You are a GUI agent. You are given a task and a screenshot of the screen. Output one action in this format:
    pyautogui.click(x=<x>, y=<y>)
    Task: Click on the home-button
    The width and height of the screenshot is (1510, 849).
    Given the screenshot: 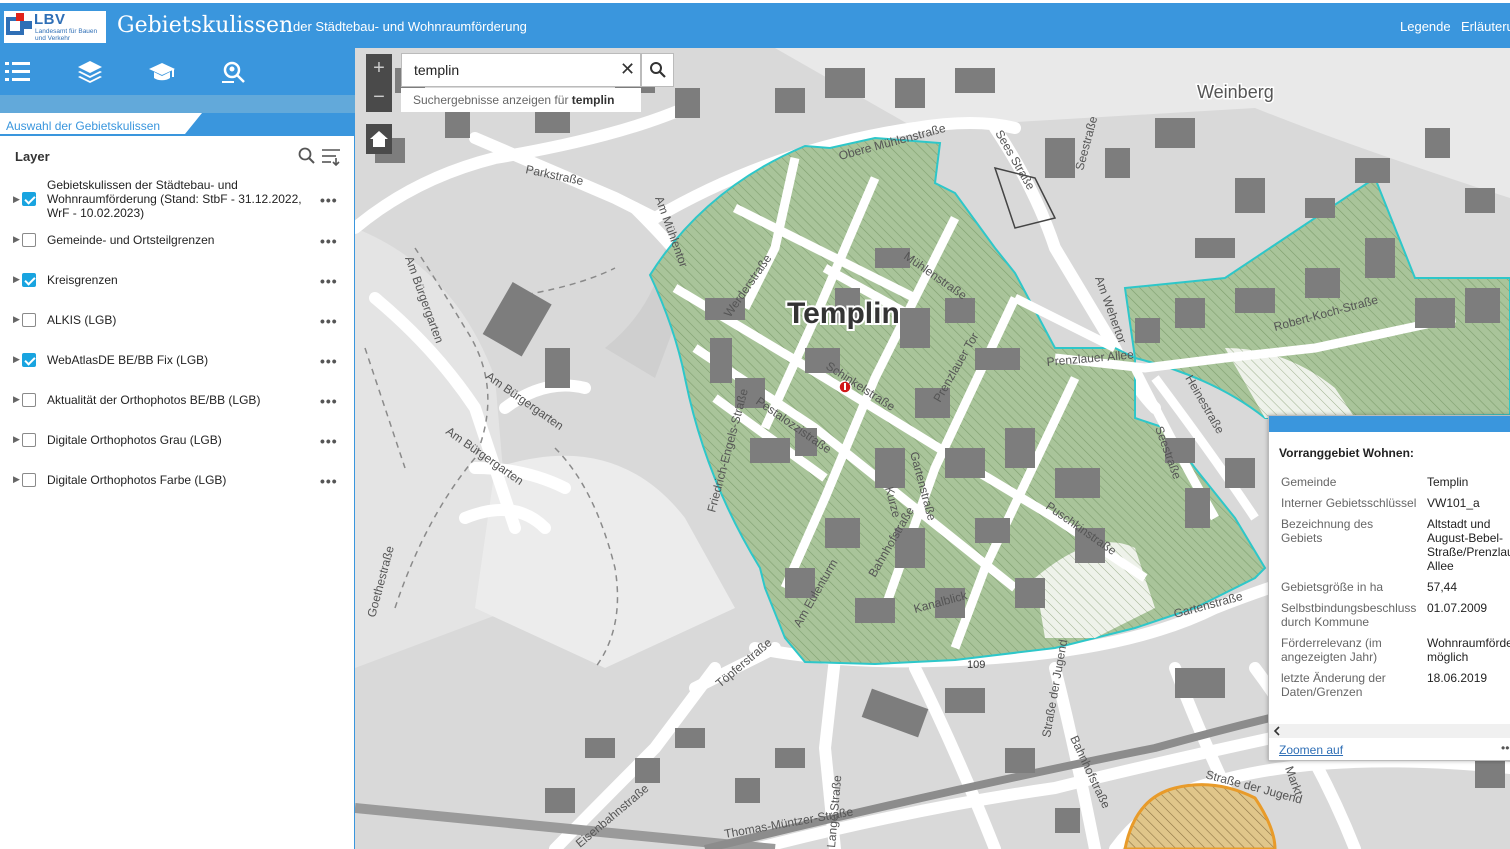 What is the action you would take?
    pyautogui.click(x=379, y=139)
    